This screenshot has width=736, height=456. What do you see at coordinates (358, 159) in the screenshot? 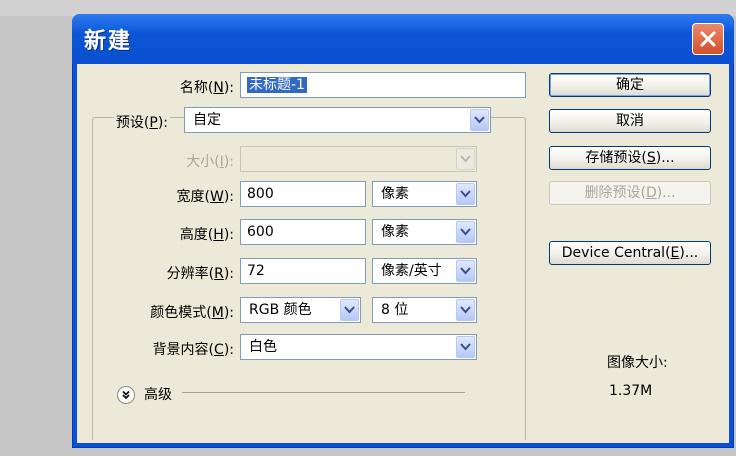
I see `size-select` at bounding box center [358, 159].